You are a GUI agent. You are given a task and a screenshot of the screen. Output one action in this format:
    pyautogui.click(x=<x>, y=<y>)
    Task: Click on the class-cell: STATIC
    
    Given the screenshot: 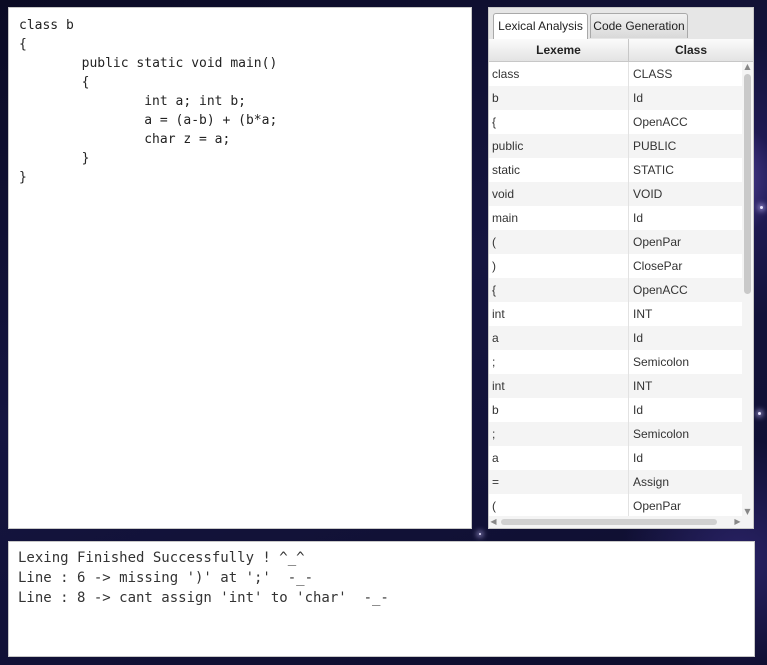 What is the action you would take?
    pyautogui.click(x=653, y=170)
    